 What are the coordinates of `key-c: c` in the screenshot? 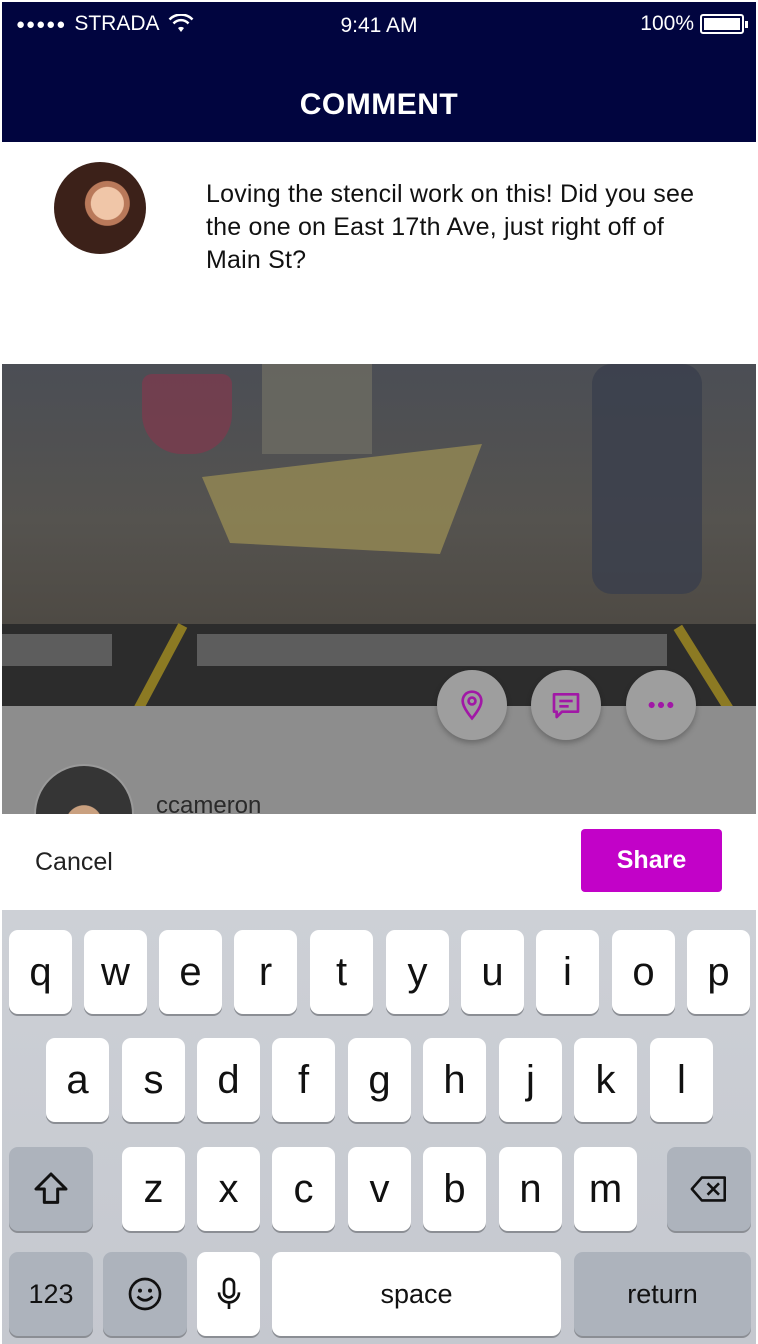 It's located at (303, 1189).